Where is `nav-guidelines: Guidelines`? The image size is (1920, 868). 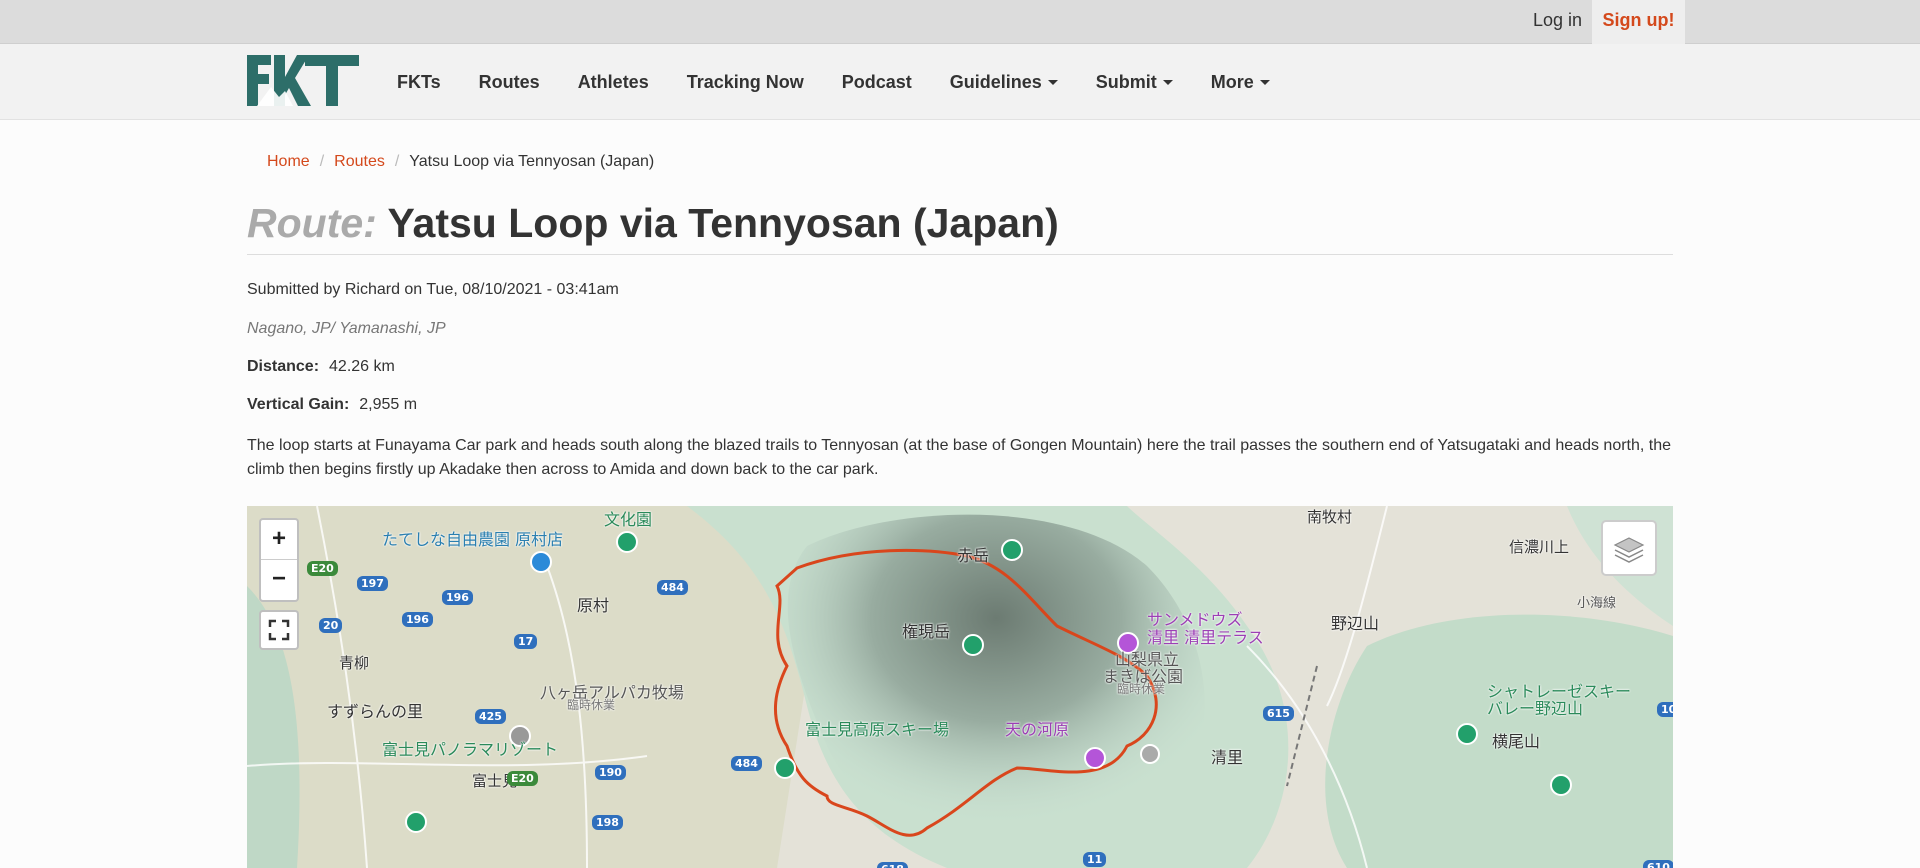
nav-guidelines: Guidelines is located at coordinates (1004, 82).